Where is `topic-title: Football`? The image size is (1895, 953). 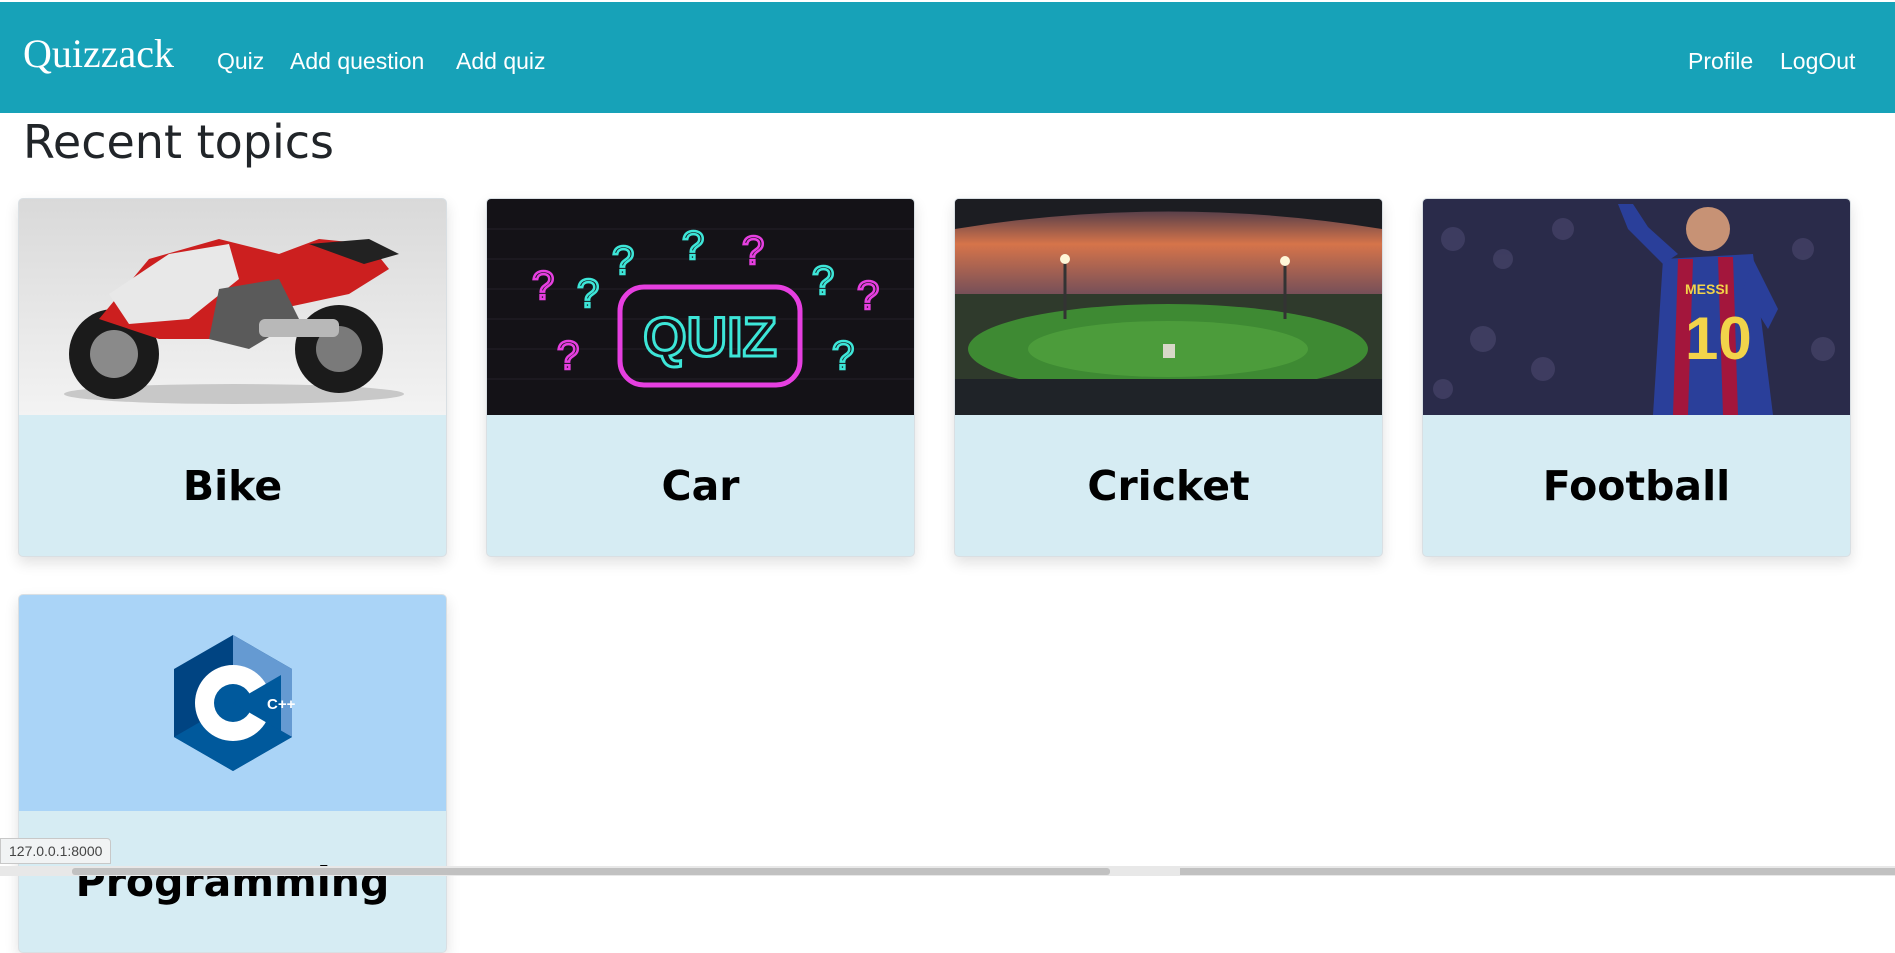 topic-title: Football is located at coordinates (1636, 485).